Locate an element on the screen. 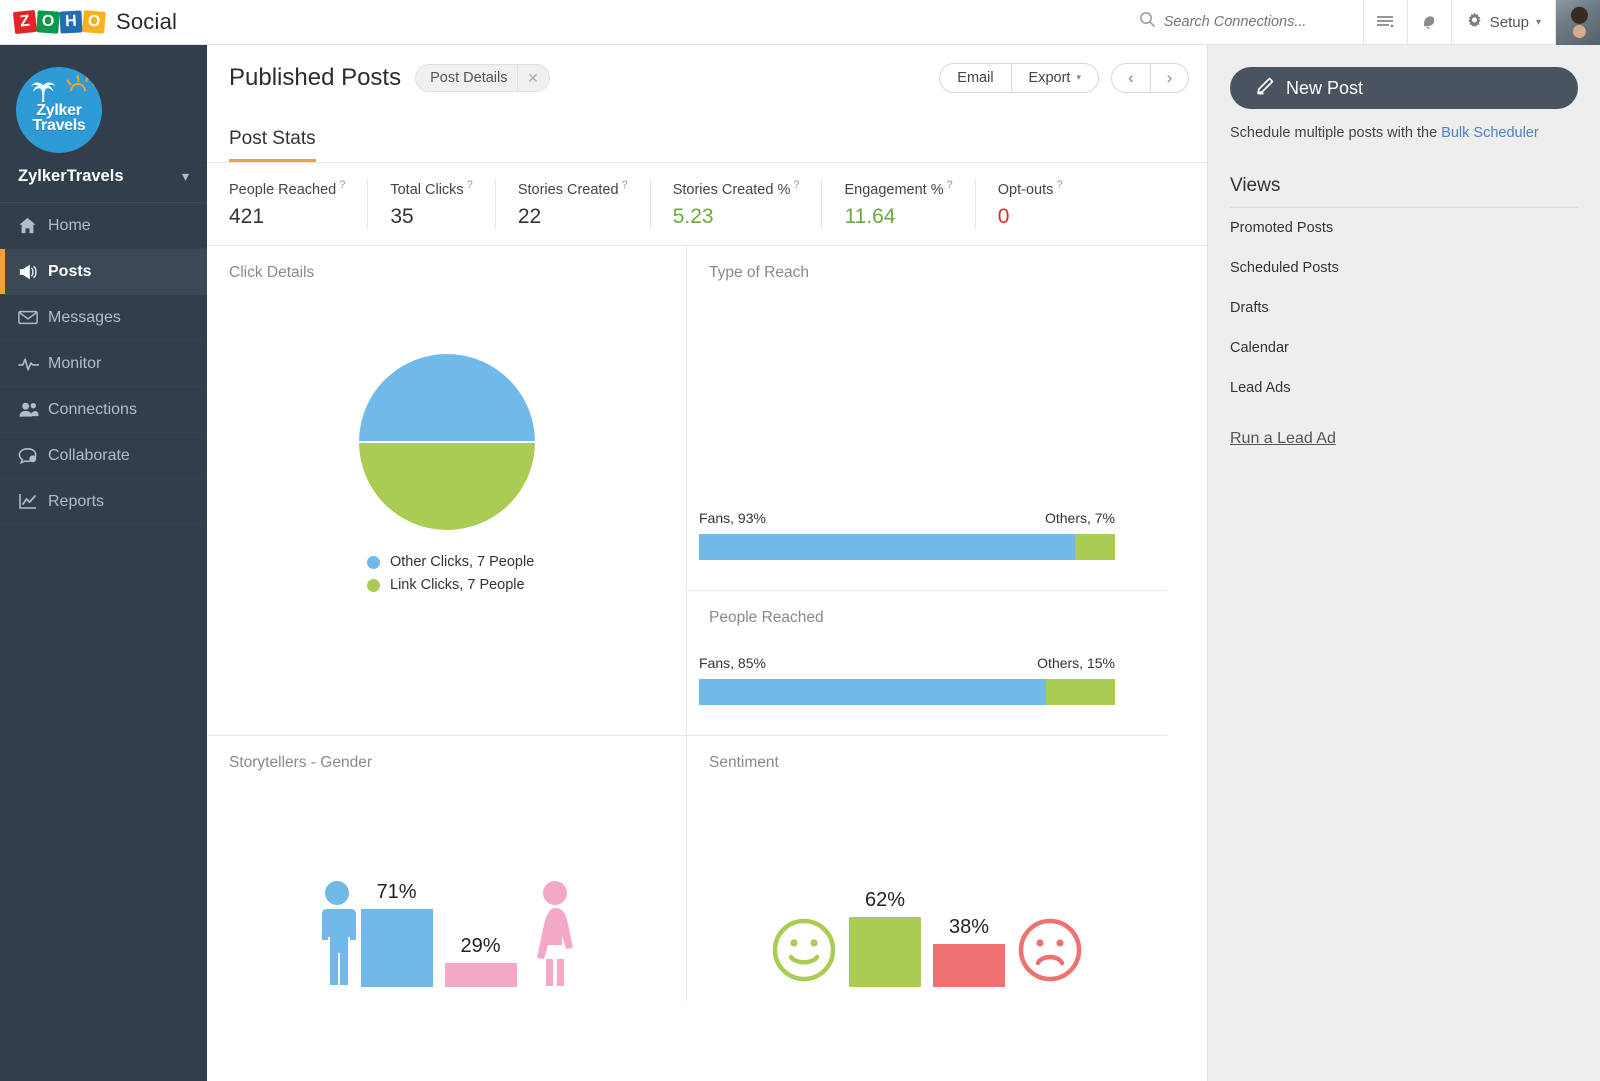 The image size is (1600, 1081). sidebar-item-connections: Connections is located at coordinates (103, 410).